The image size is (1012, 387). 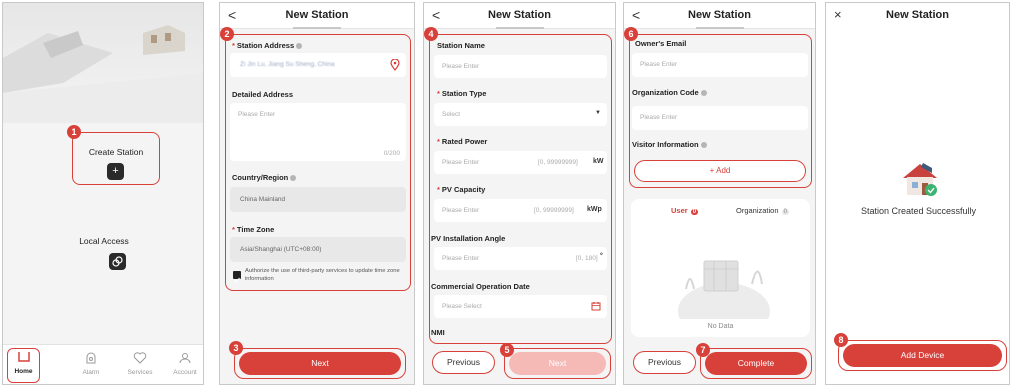 I want to click on create-station-button: +, so click(x=115, y=171).